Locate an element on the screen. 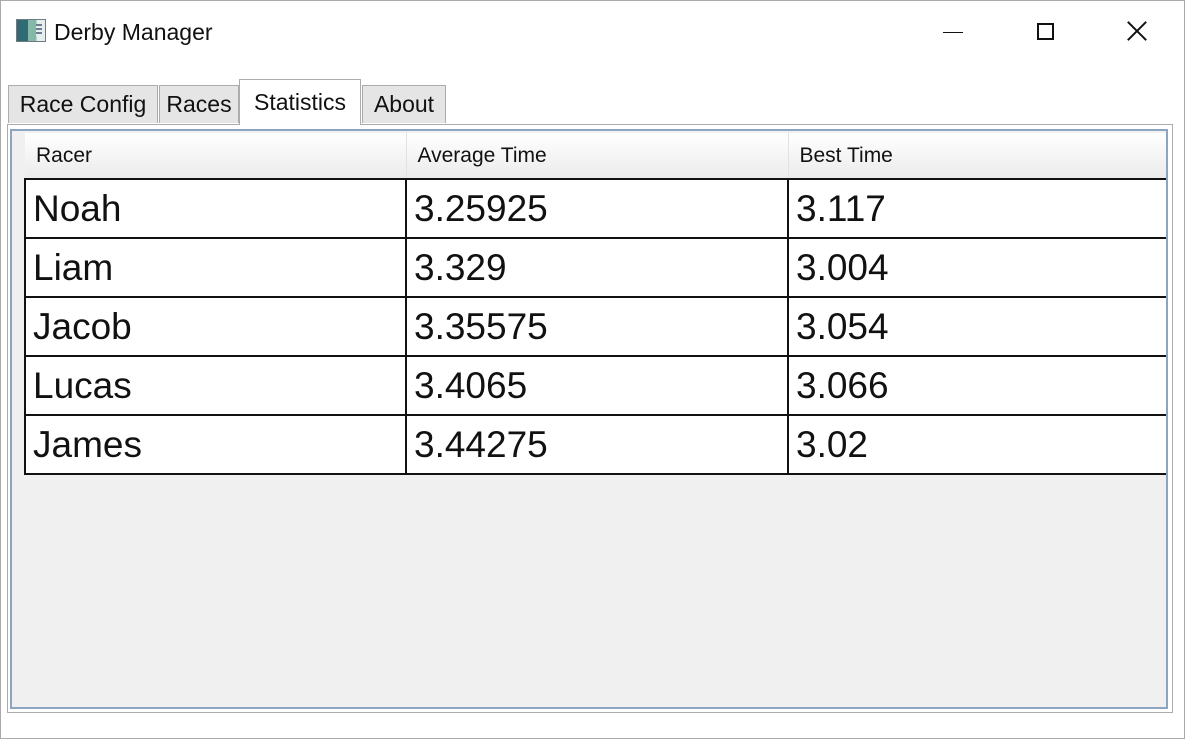 This screenshot has height=739, width=1185. row-header-column is located at coordinates (18, 304).